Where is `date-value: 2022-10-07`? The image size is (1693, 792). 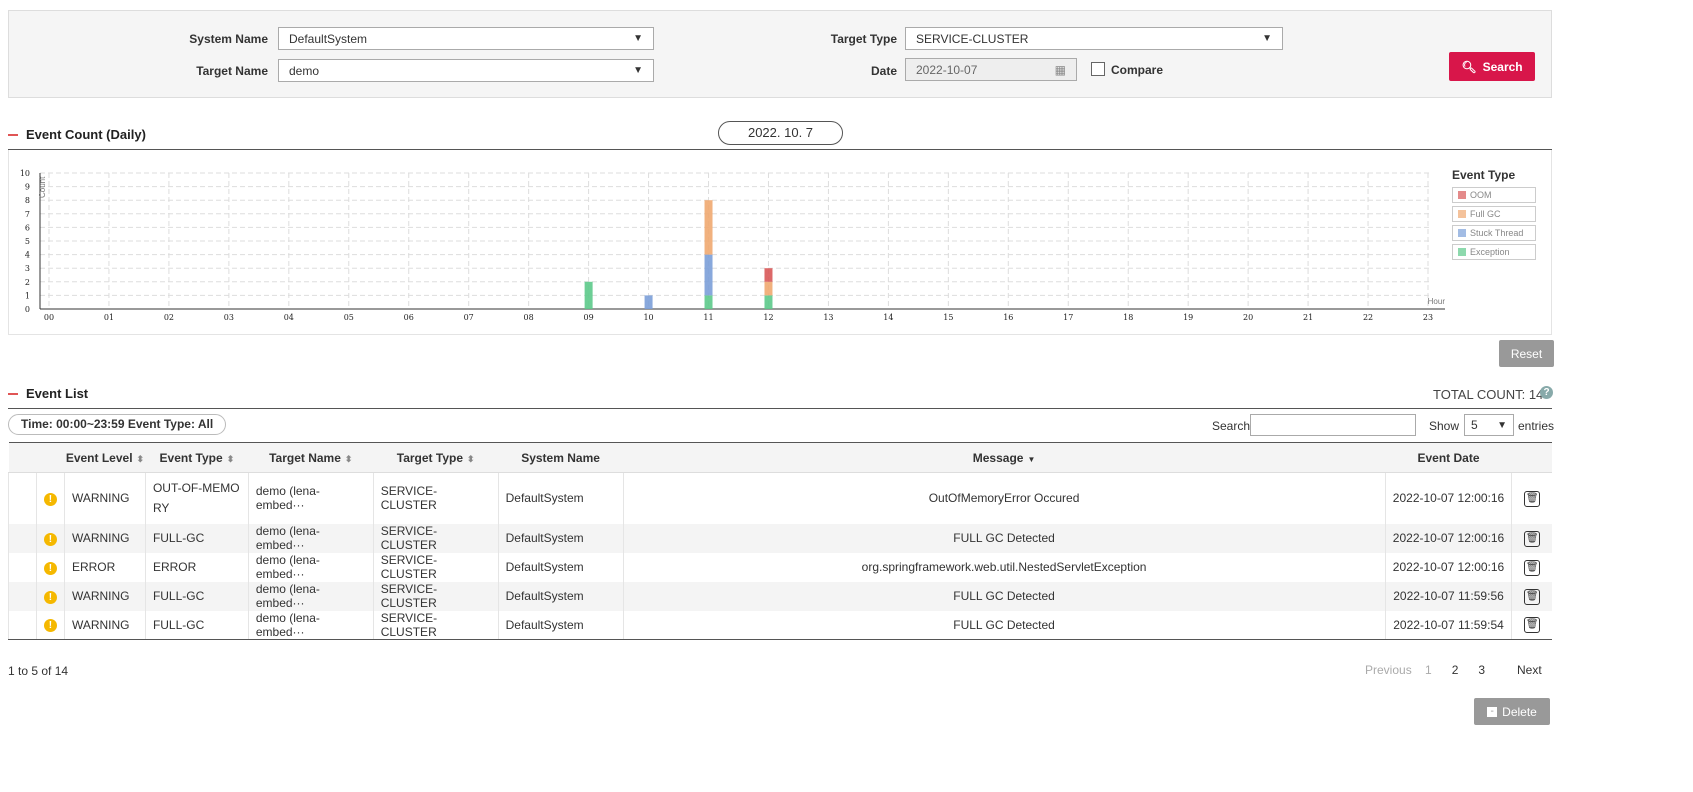 date-value: 2022-10-07 is located at coordinates (947, 69).